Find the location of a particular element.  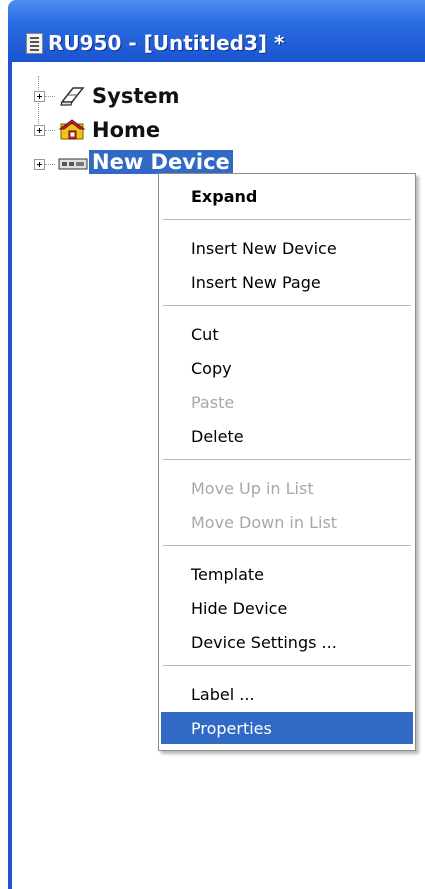

menu-item-properties: Properties is located at coordinates (287, 728).